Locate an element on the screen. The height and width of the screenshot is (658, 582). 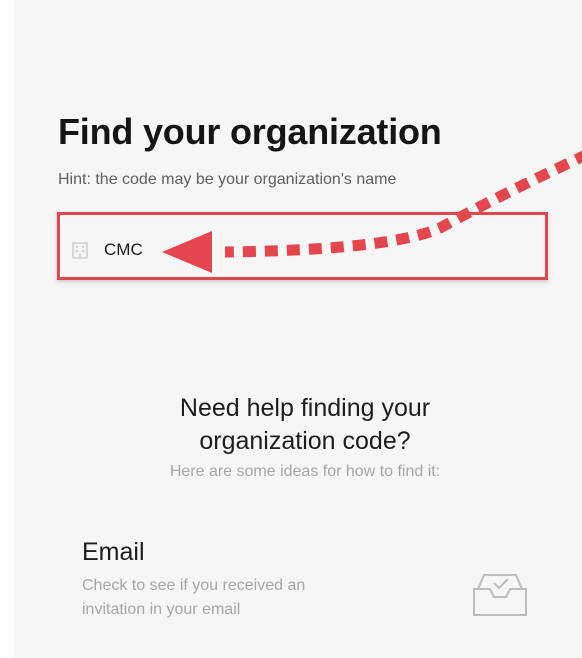
building-icon is located at coordinates (80, 250).